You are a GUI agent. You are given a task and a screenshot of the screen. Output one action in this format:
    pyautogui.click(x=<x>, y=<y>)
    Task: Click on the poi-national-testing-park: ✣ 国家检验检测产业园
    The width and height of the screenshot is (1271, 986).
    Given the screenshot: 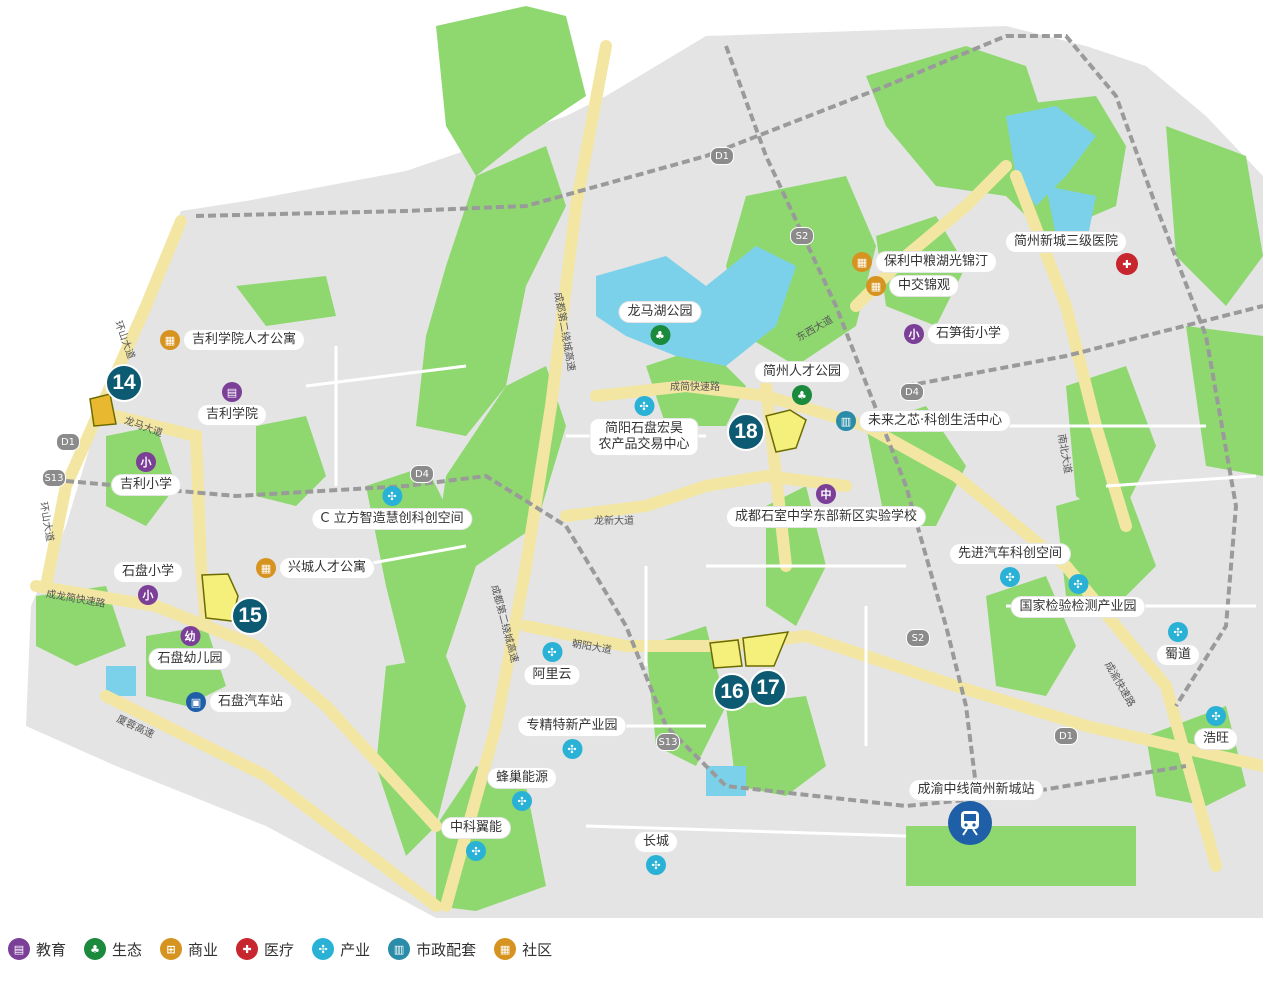 What is the action you would take?
    pyautogui.click(x=1078, y=595)
    